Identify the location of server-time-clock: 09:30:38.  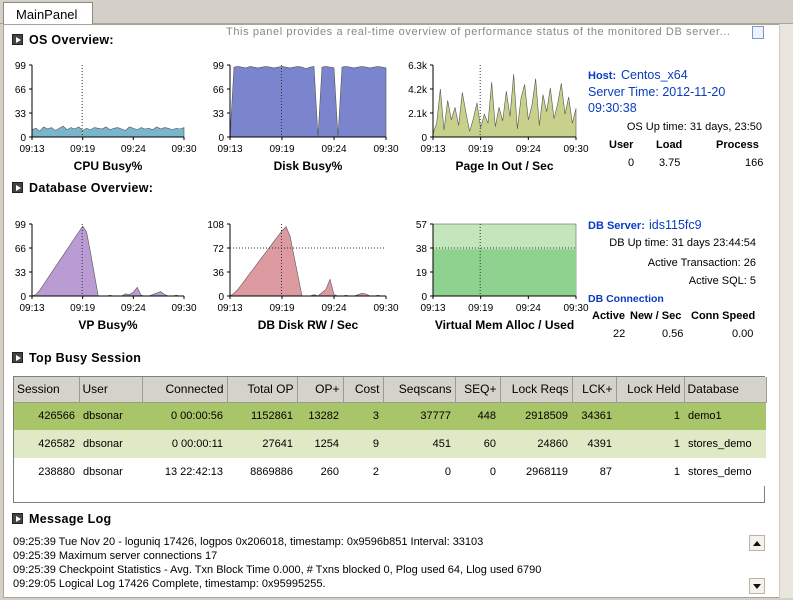
(612, 108).